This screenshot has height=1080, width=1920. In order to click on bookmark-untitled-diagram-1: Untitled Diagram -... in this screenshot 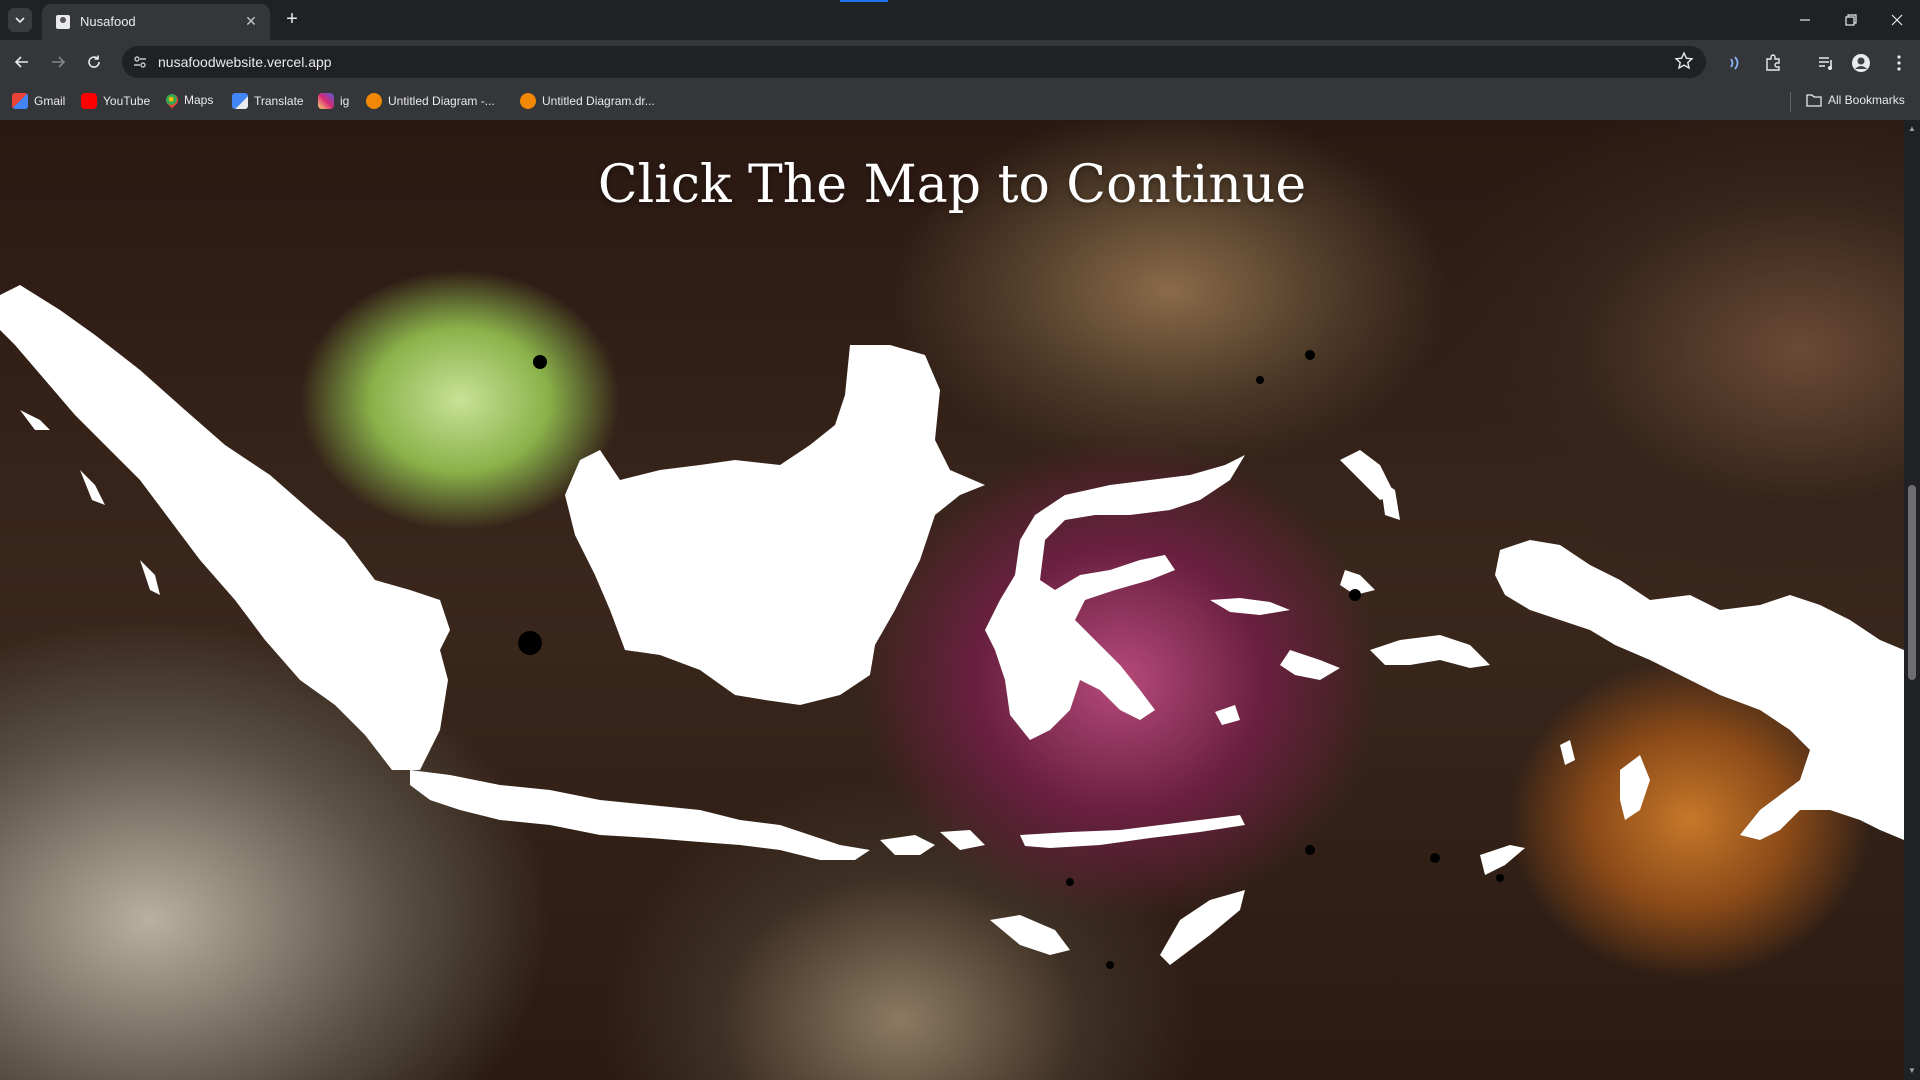, I will do `click(430, 101)`.